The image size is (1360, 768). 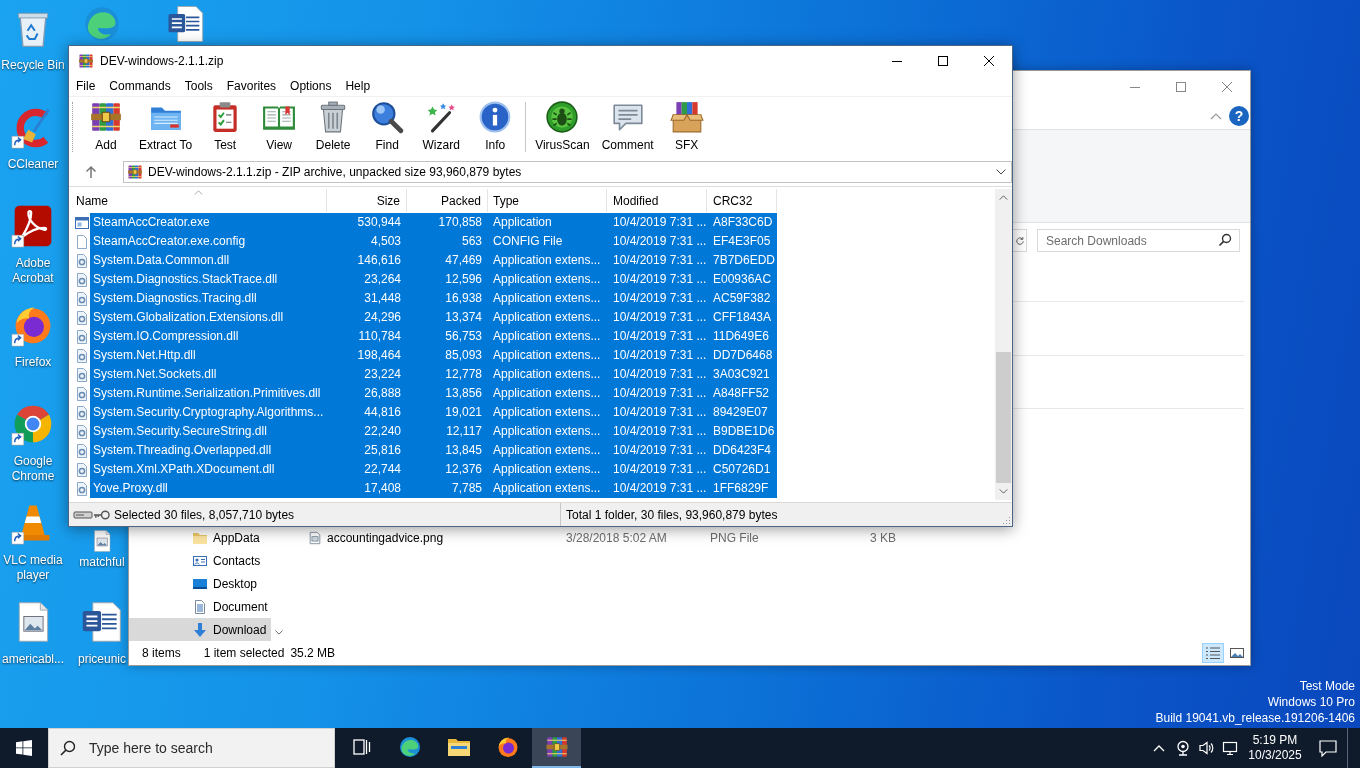 What do you see at coordinates (182, 450) in the screenshot?
I see `file-name: System.Threading.Overlapped.dll` at bounding box center [182, 450].